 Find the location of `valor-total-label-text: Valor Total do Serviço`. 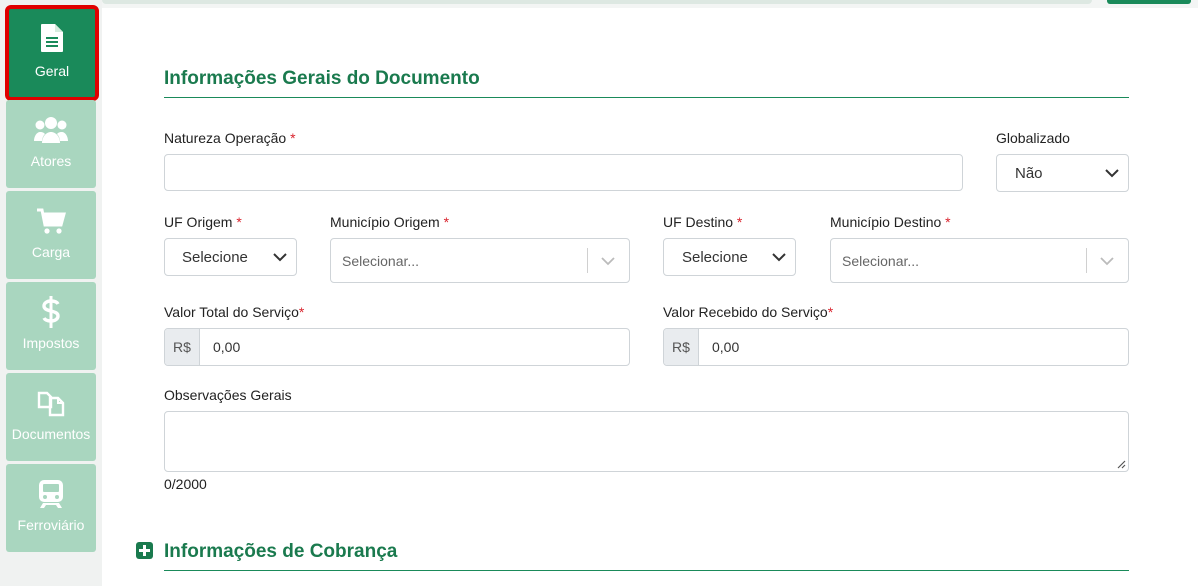

valor-total-label-text: Valor Total do Serviço is located at coordinates (231, 312).